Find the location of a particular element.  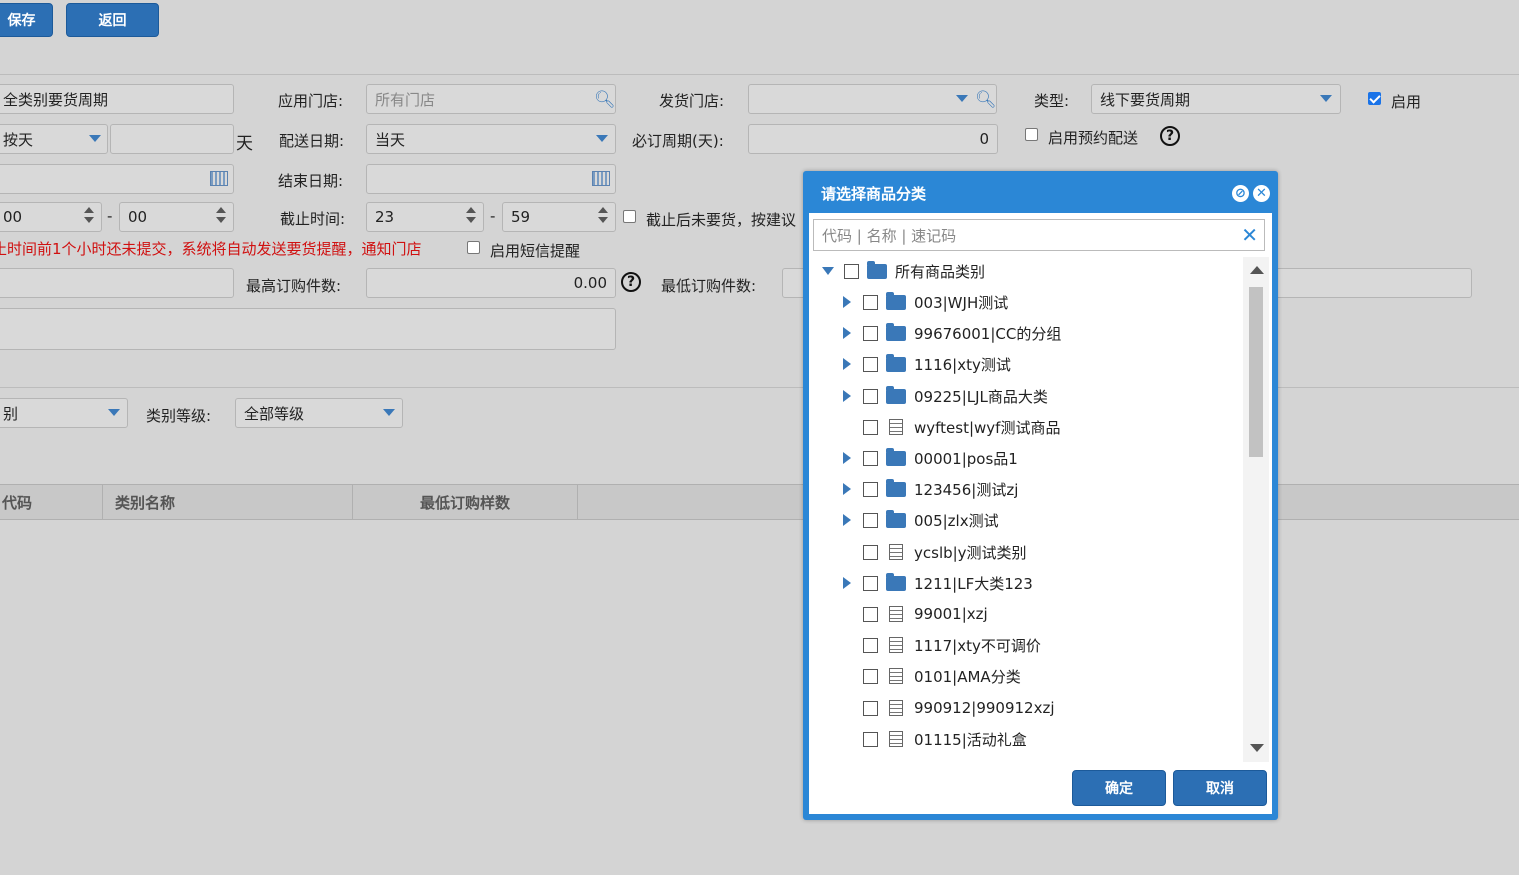

tree-node: 1211|LF大类123 is located at coordinates (938, 583).